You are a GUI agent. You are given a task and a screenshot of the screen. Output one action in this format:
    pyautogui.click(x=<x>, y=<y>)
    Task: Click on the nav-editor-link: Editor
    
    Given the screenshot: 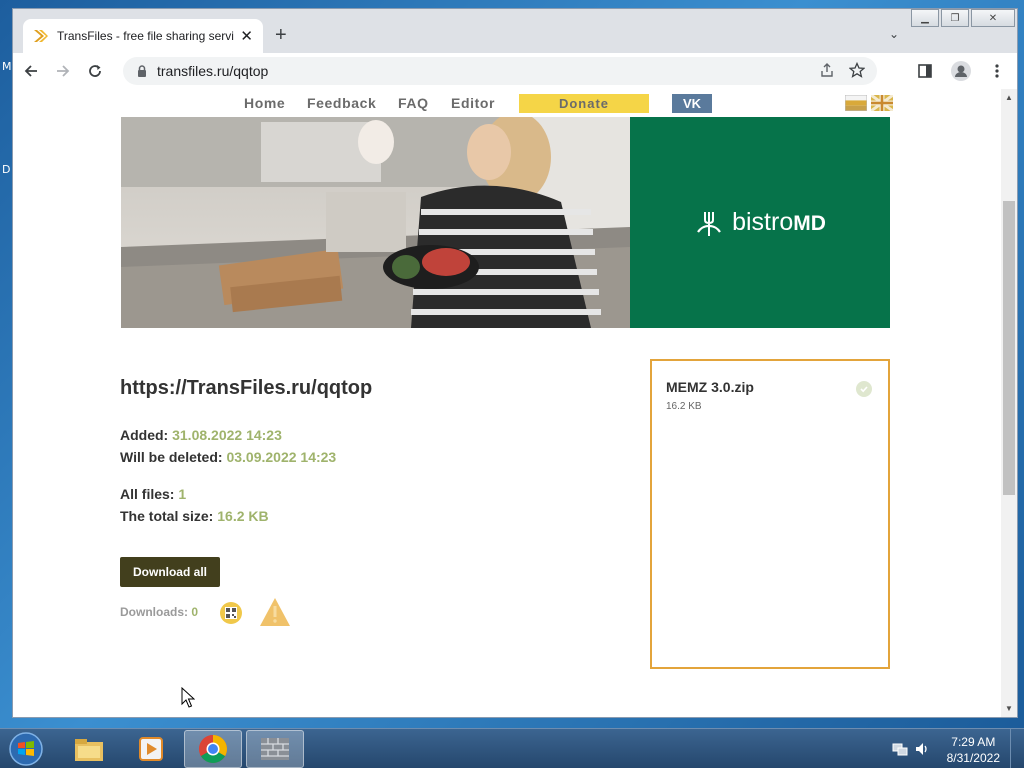 What is the action you would take?
    pyautogui.click(x=473, y=103)
    